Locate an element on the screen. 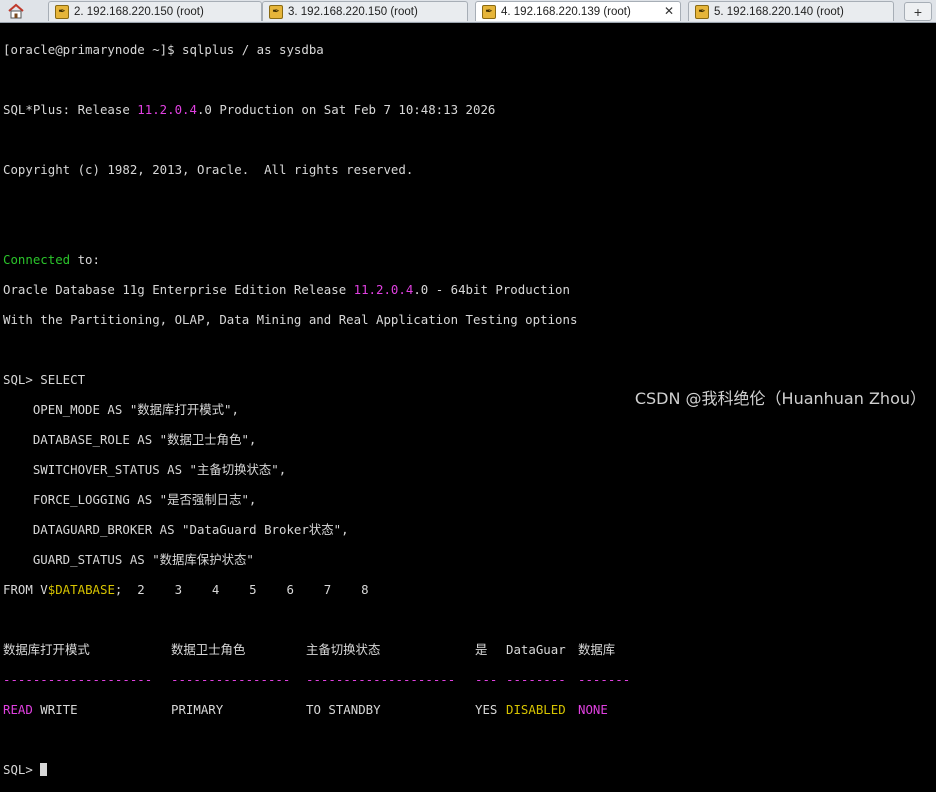 This screenshot has height=792, width=936. tab-session-3: ✒ 3. 192.168.220.150 (root) is located at coordinates (365, 11).